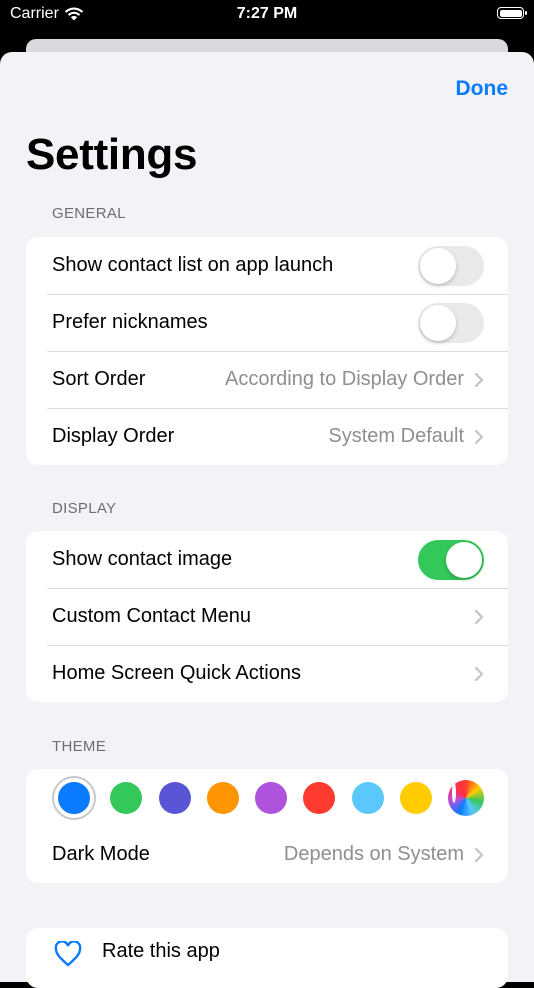 The image size is (534, 988). I want to click on custom-color-fill, so click(454, 792).